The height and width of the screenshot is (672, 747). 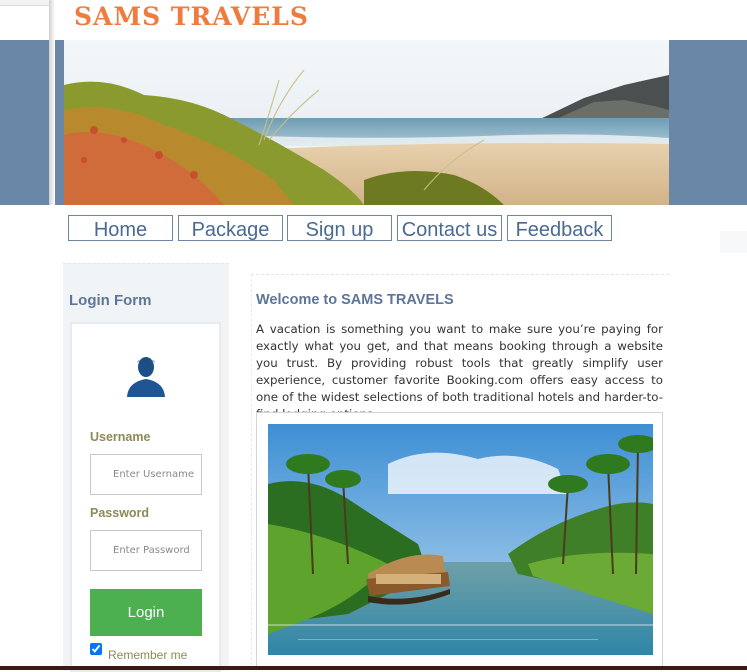 What do you see at coordinates (147, 655) in the screenshot?
I see `remember-me-label: Remember me` at bounding box center [147, 655].